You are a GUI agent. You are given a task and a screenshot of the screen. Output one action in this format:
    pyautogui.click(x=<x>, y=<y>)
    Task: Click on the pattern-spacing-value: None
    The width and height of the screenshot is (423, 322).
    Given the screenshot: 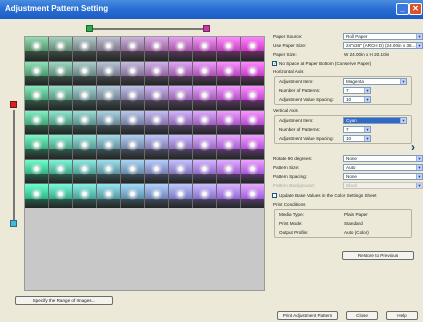 What is the action you would take?
    pyautogui.click(x=351, y=176)
    